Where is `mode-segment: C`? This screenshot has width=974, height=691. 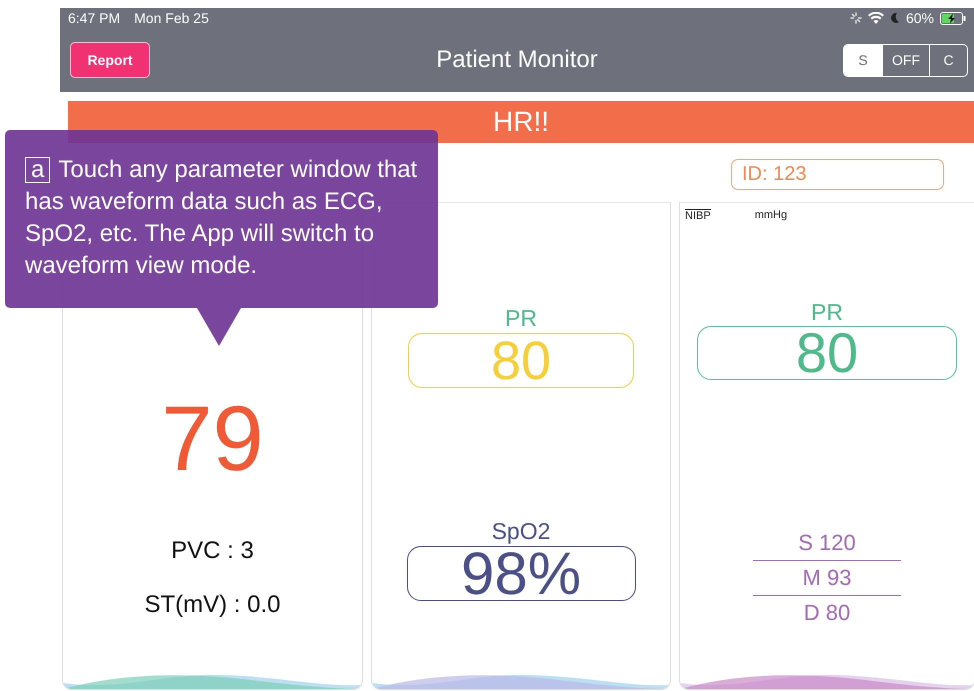
mode-segment: C is located at coordinates (948, 60).